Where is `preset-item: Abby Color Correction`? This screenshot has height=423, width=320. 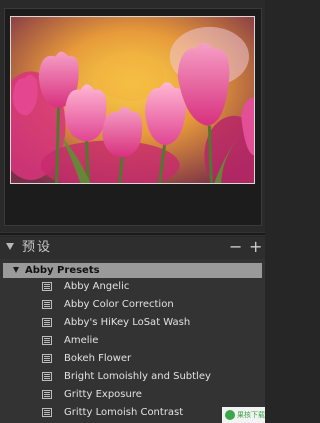
preset-item: Abby Color Correction is located at coordinates (132, 305).